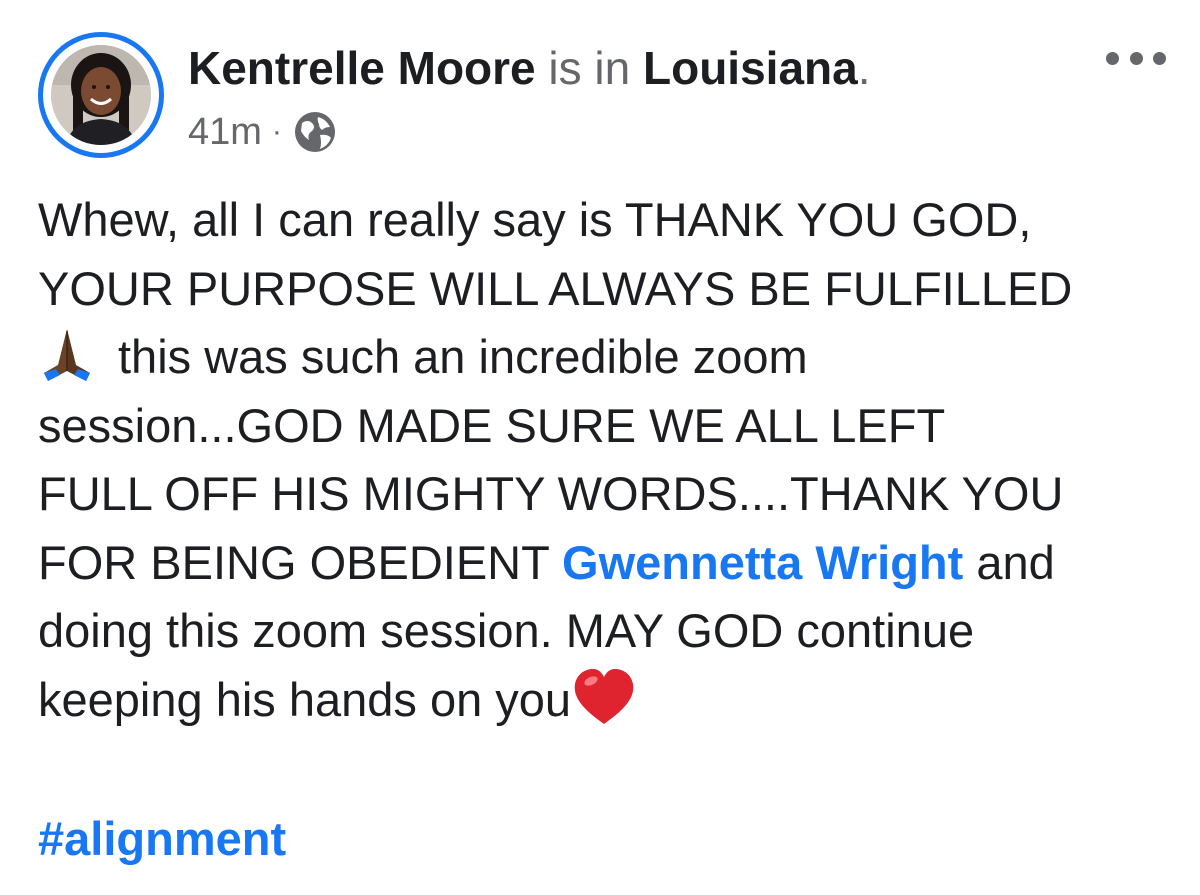 Image resolution: width=1200 pixels, height=895 pixels. What do you see at coordinates (762, 562) in the screenshot?
I see `mention-link: Gwennetta Wright` at bounding box center [762, 562].